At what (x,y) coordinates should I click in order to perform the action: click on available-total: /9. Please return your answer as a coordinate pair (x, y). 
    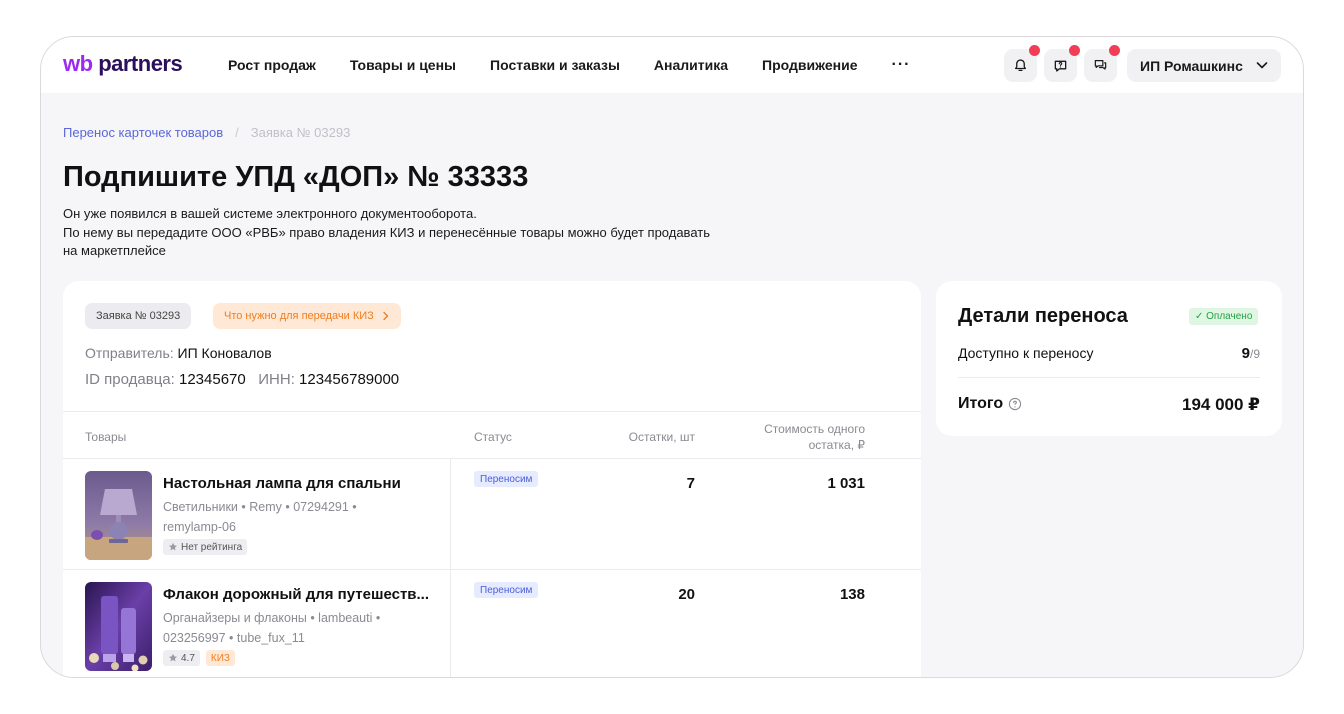
    Looking at the image, I should click on (1254, 354).